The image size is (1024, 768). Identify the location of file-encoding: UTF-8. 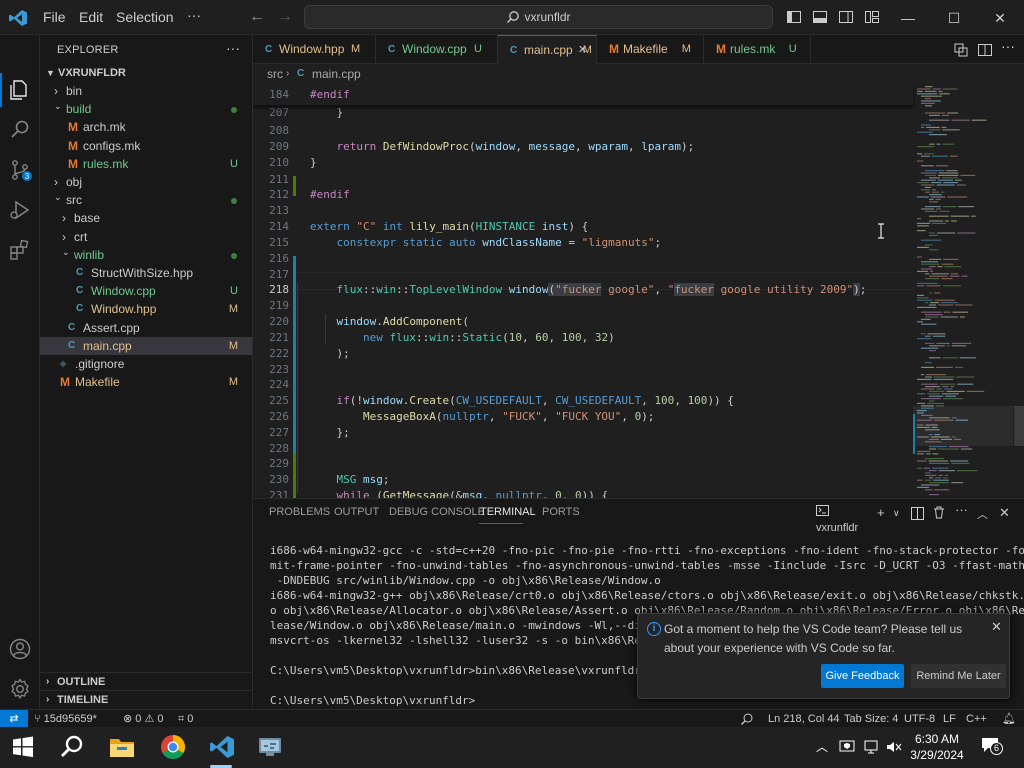
(919, 719).